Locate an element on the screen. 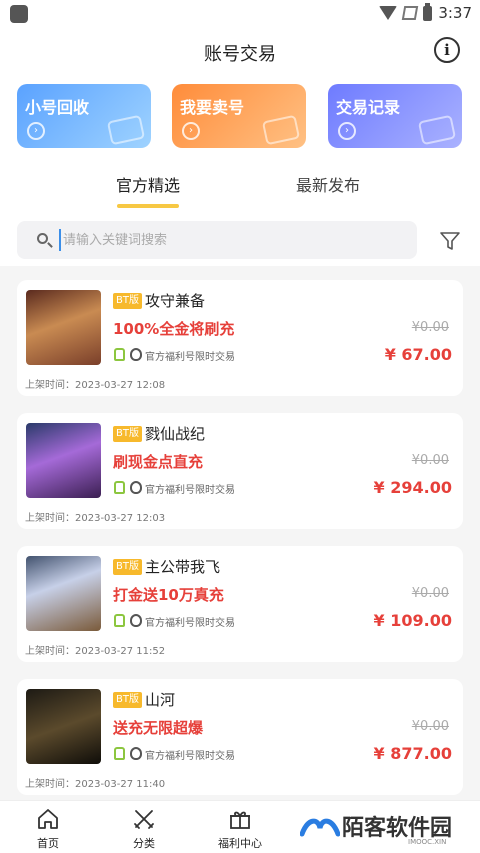 Image resolution: width=480 pixels, height=853 pixels. card-label: 我要卖号 is located at coordinates (212, 107).